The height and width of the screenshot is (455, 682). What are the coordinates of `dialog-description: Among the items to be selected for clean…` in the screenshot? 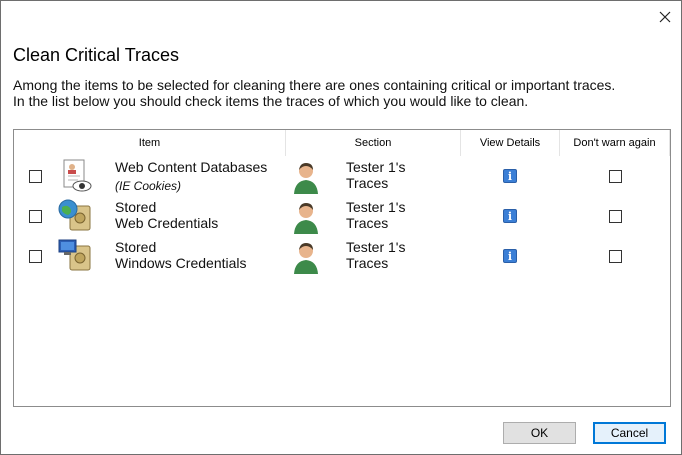 It's located at (343, 93).